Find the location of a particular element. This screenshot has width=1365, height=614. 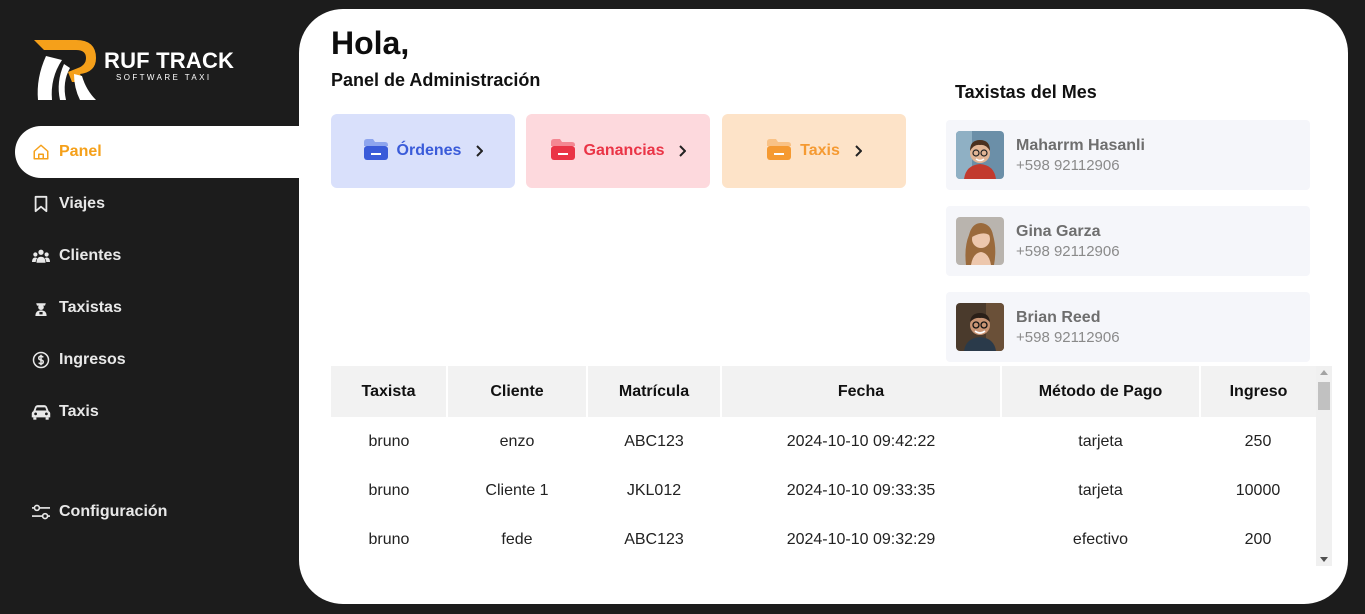

sidebar-item-panel: Panel is located at coordinates (157, 152).